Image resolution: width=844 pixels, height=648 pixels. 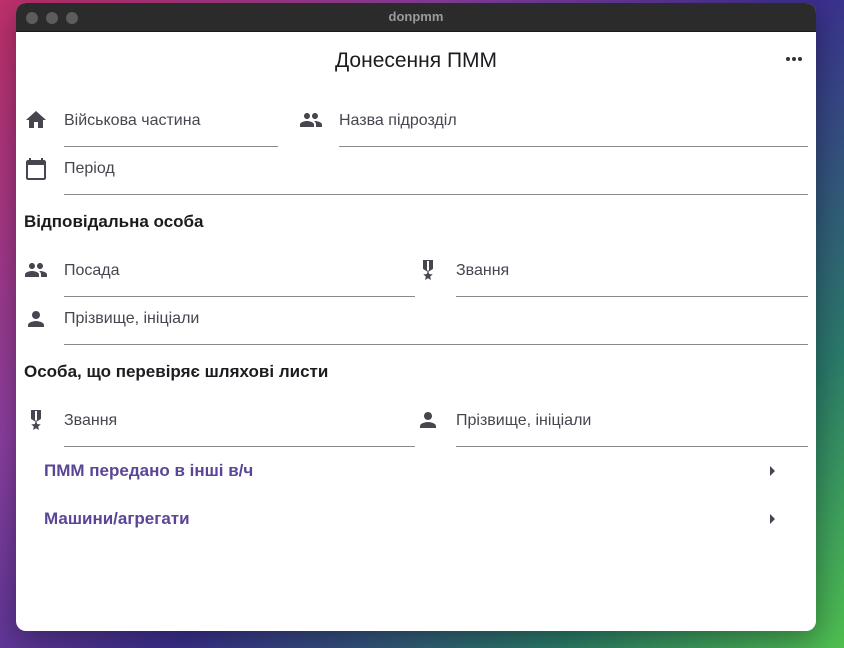 I want to click on surname-initials-field, so click(x=436, y=320).